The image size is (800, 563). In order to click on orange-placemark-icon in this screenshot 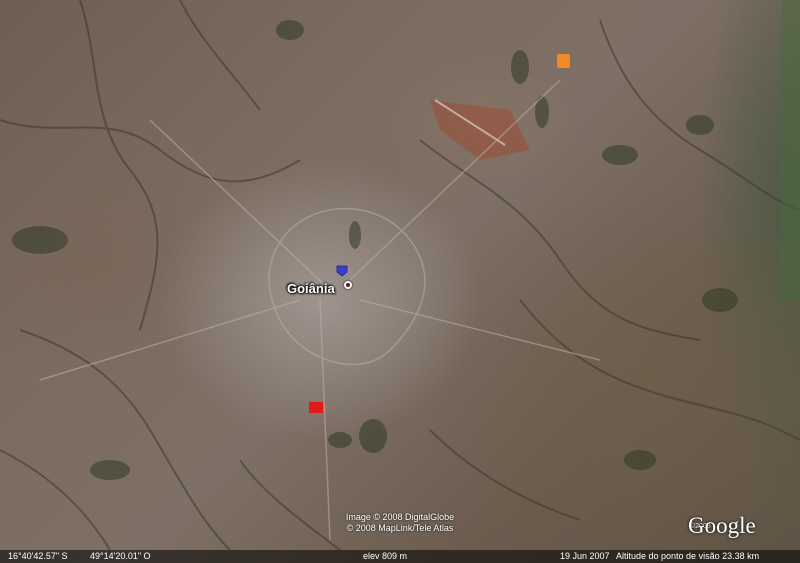, I will do `click(563, 61)`.